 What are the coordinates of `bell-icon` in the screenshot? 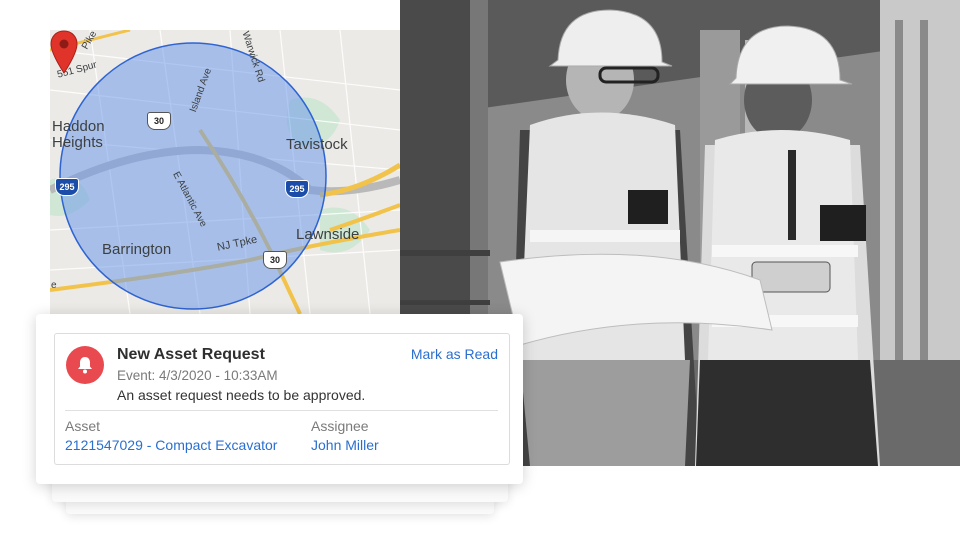 It's located at (85, 365).